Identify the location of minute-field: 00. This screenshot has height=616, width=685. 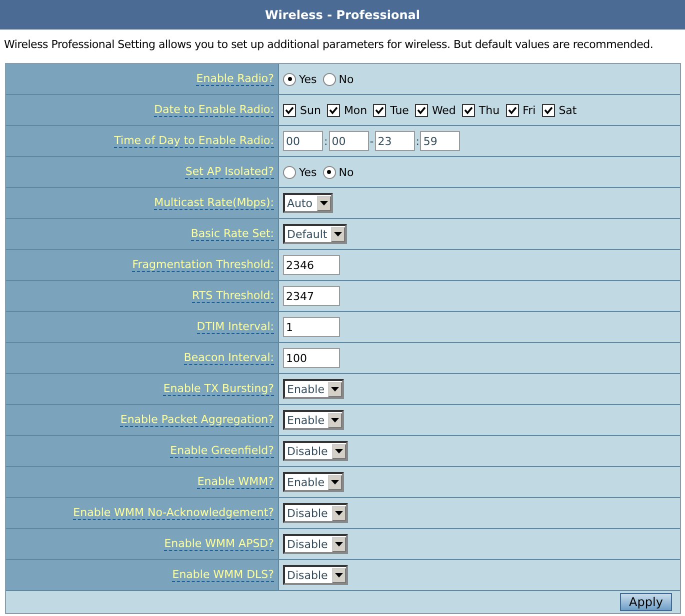
(348, 141).